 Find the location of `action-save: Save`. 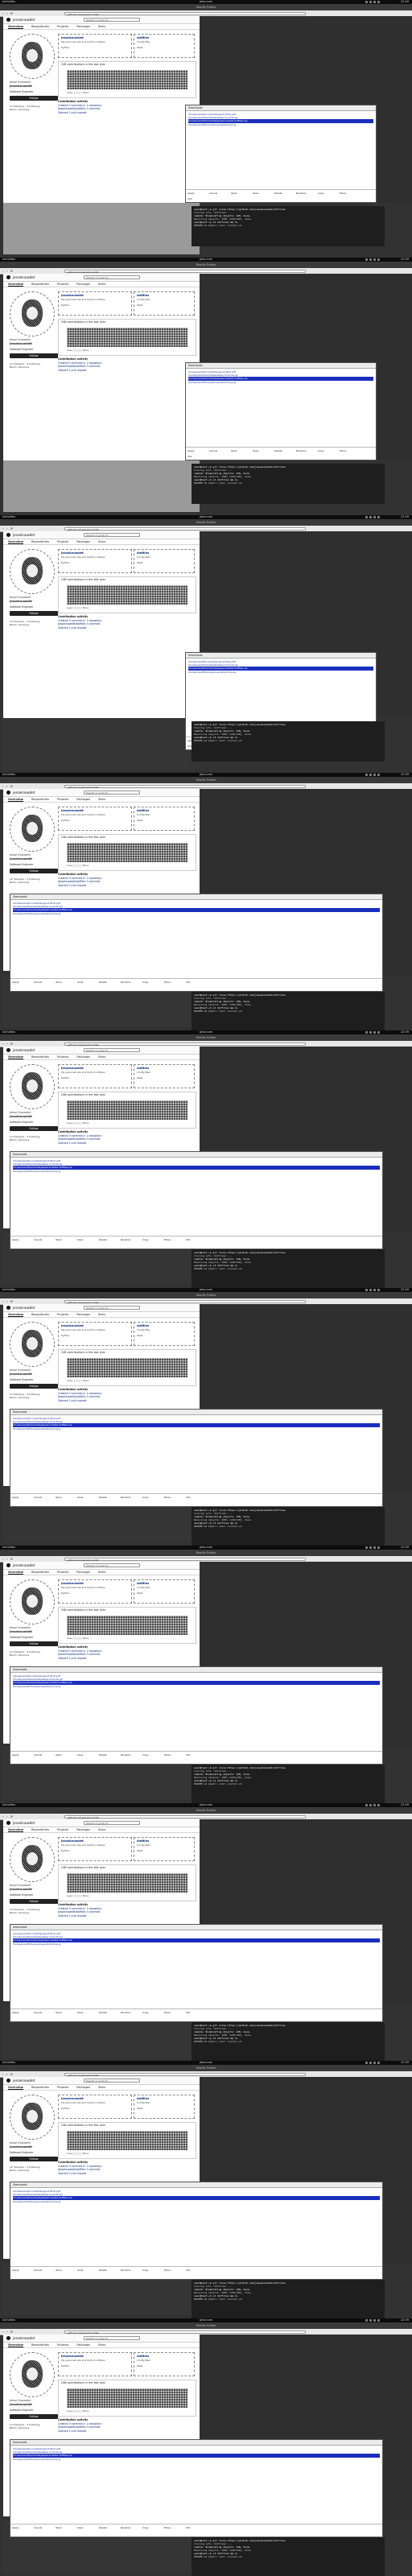

action-save: Save is located at coordinates (87, 2272).